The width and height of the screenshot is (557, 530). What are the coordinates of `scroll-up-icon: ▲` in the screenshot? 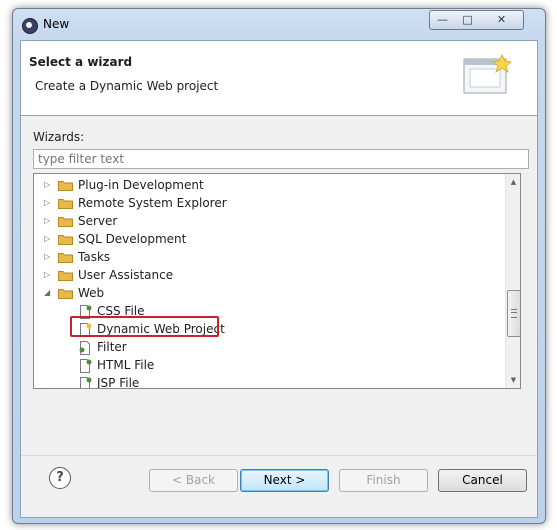 It's located at (513, 182).